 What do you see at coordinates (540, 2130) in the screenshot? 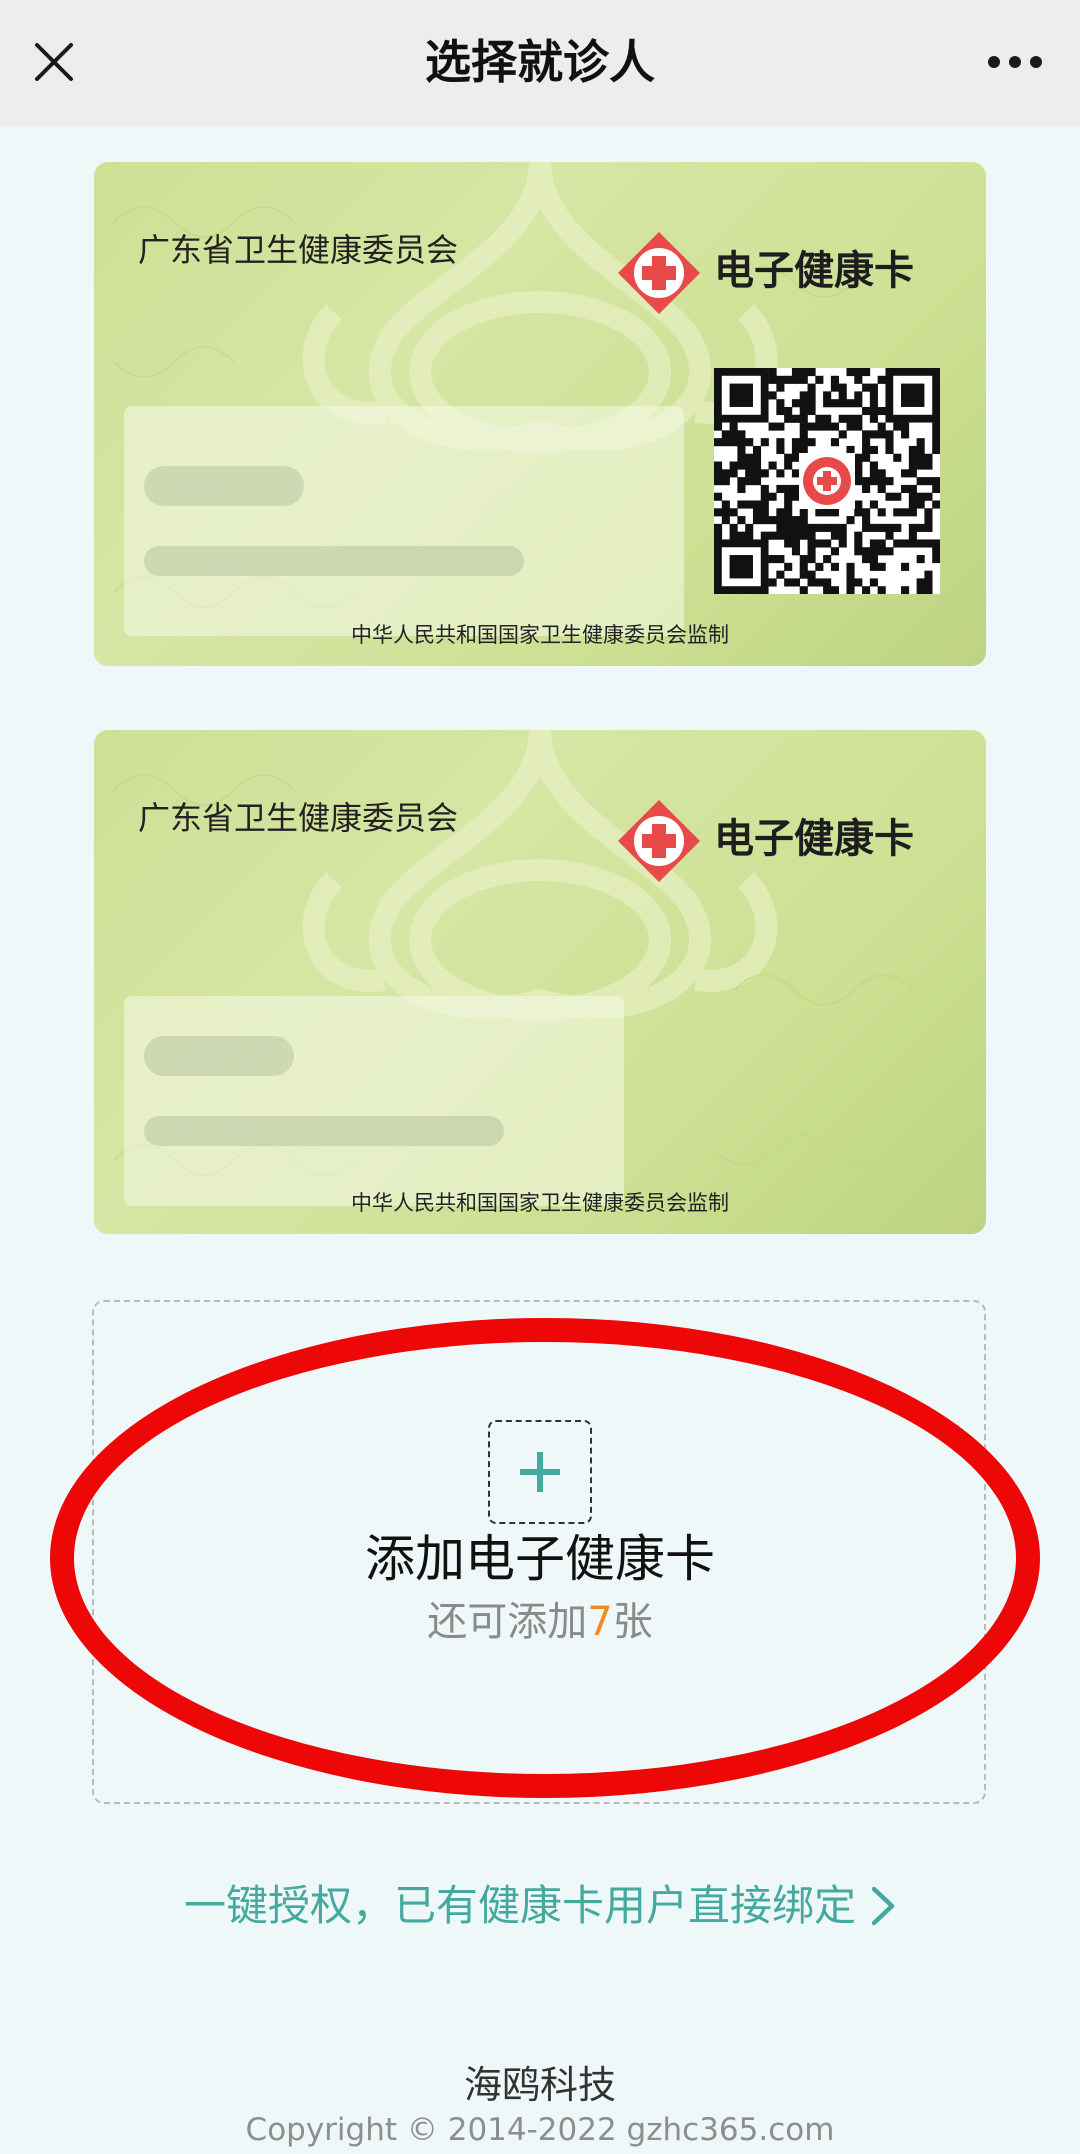
I see `copyright-text: Copyright © 2014-2022 gzhc365.com` at bounding box center [540, 2130].